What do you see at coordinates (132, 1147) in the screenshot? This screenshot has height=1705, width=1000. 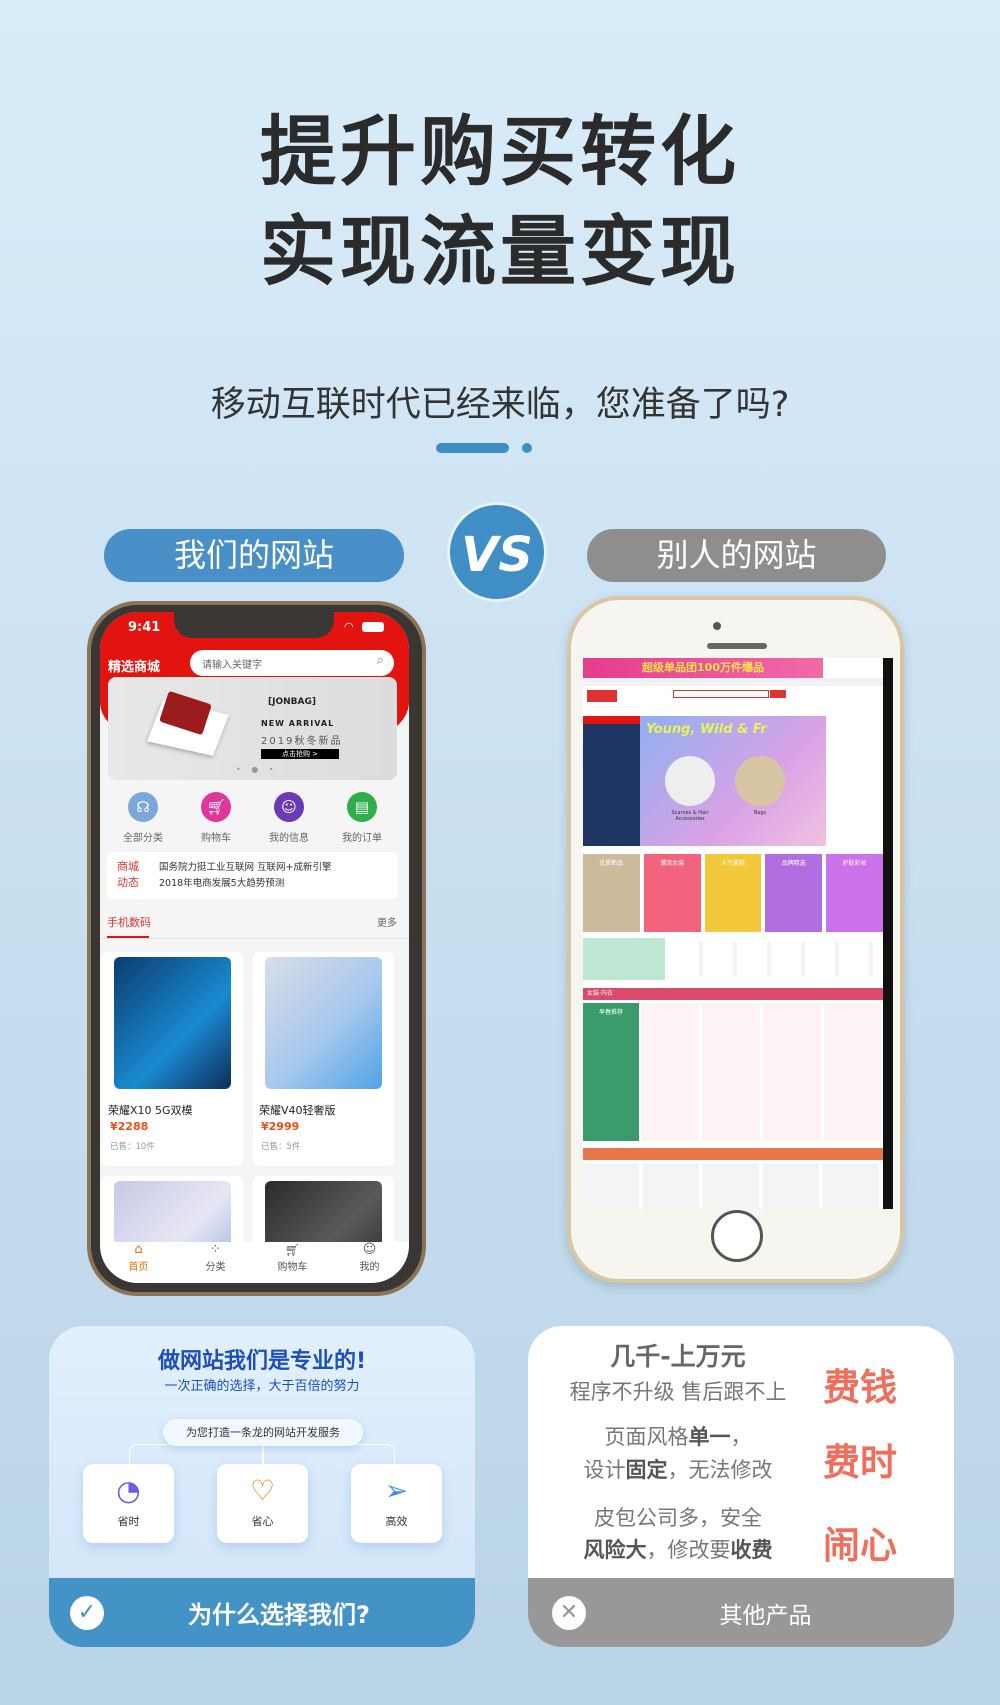 I see `product-sold: 已售：10件` at bounding box center [132, 1147].